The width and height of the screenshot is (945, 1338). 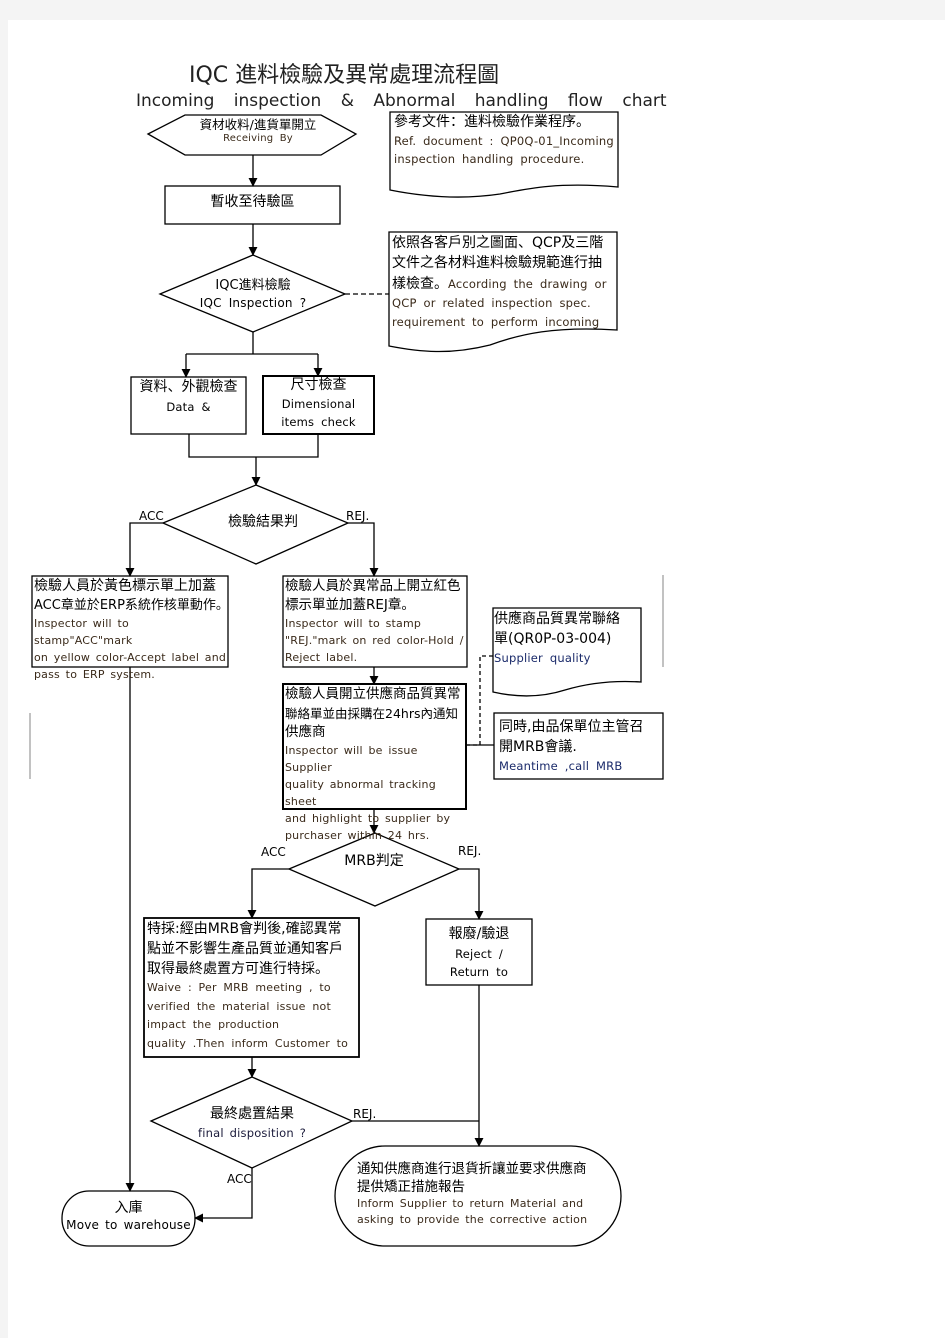 I want to click on rej-zh2: 標示單並加蓋REJ章。, so click(x=350, y=605).